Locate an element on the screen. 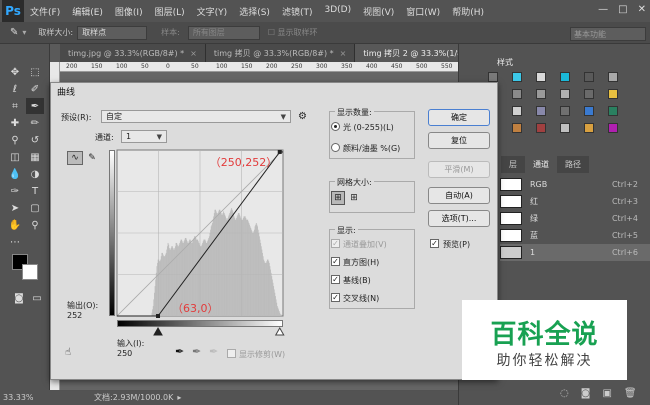 Image resolution: width=650 pixels, height=405 pixels. history-brush-icon: ↺ is located at coordinates (35, 140).